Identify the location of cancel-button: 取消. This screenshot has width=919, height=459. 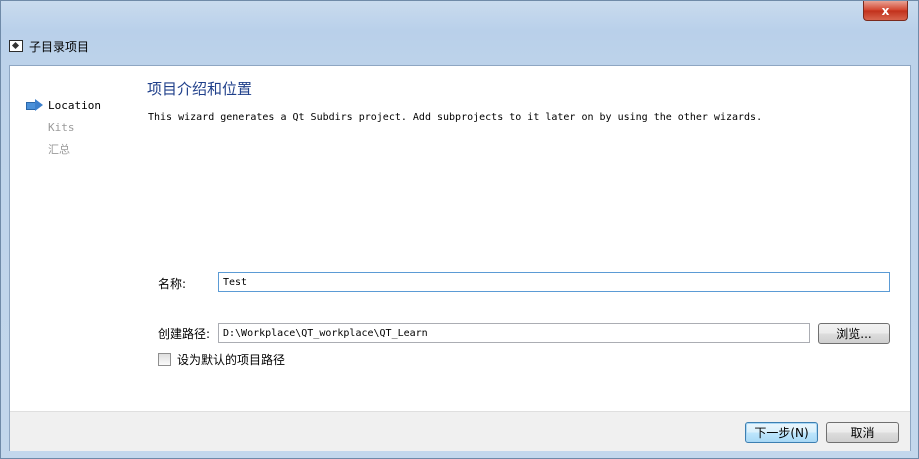
(862, 432).